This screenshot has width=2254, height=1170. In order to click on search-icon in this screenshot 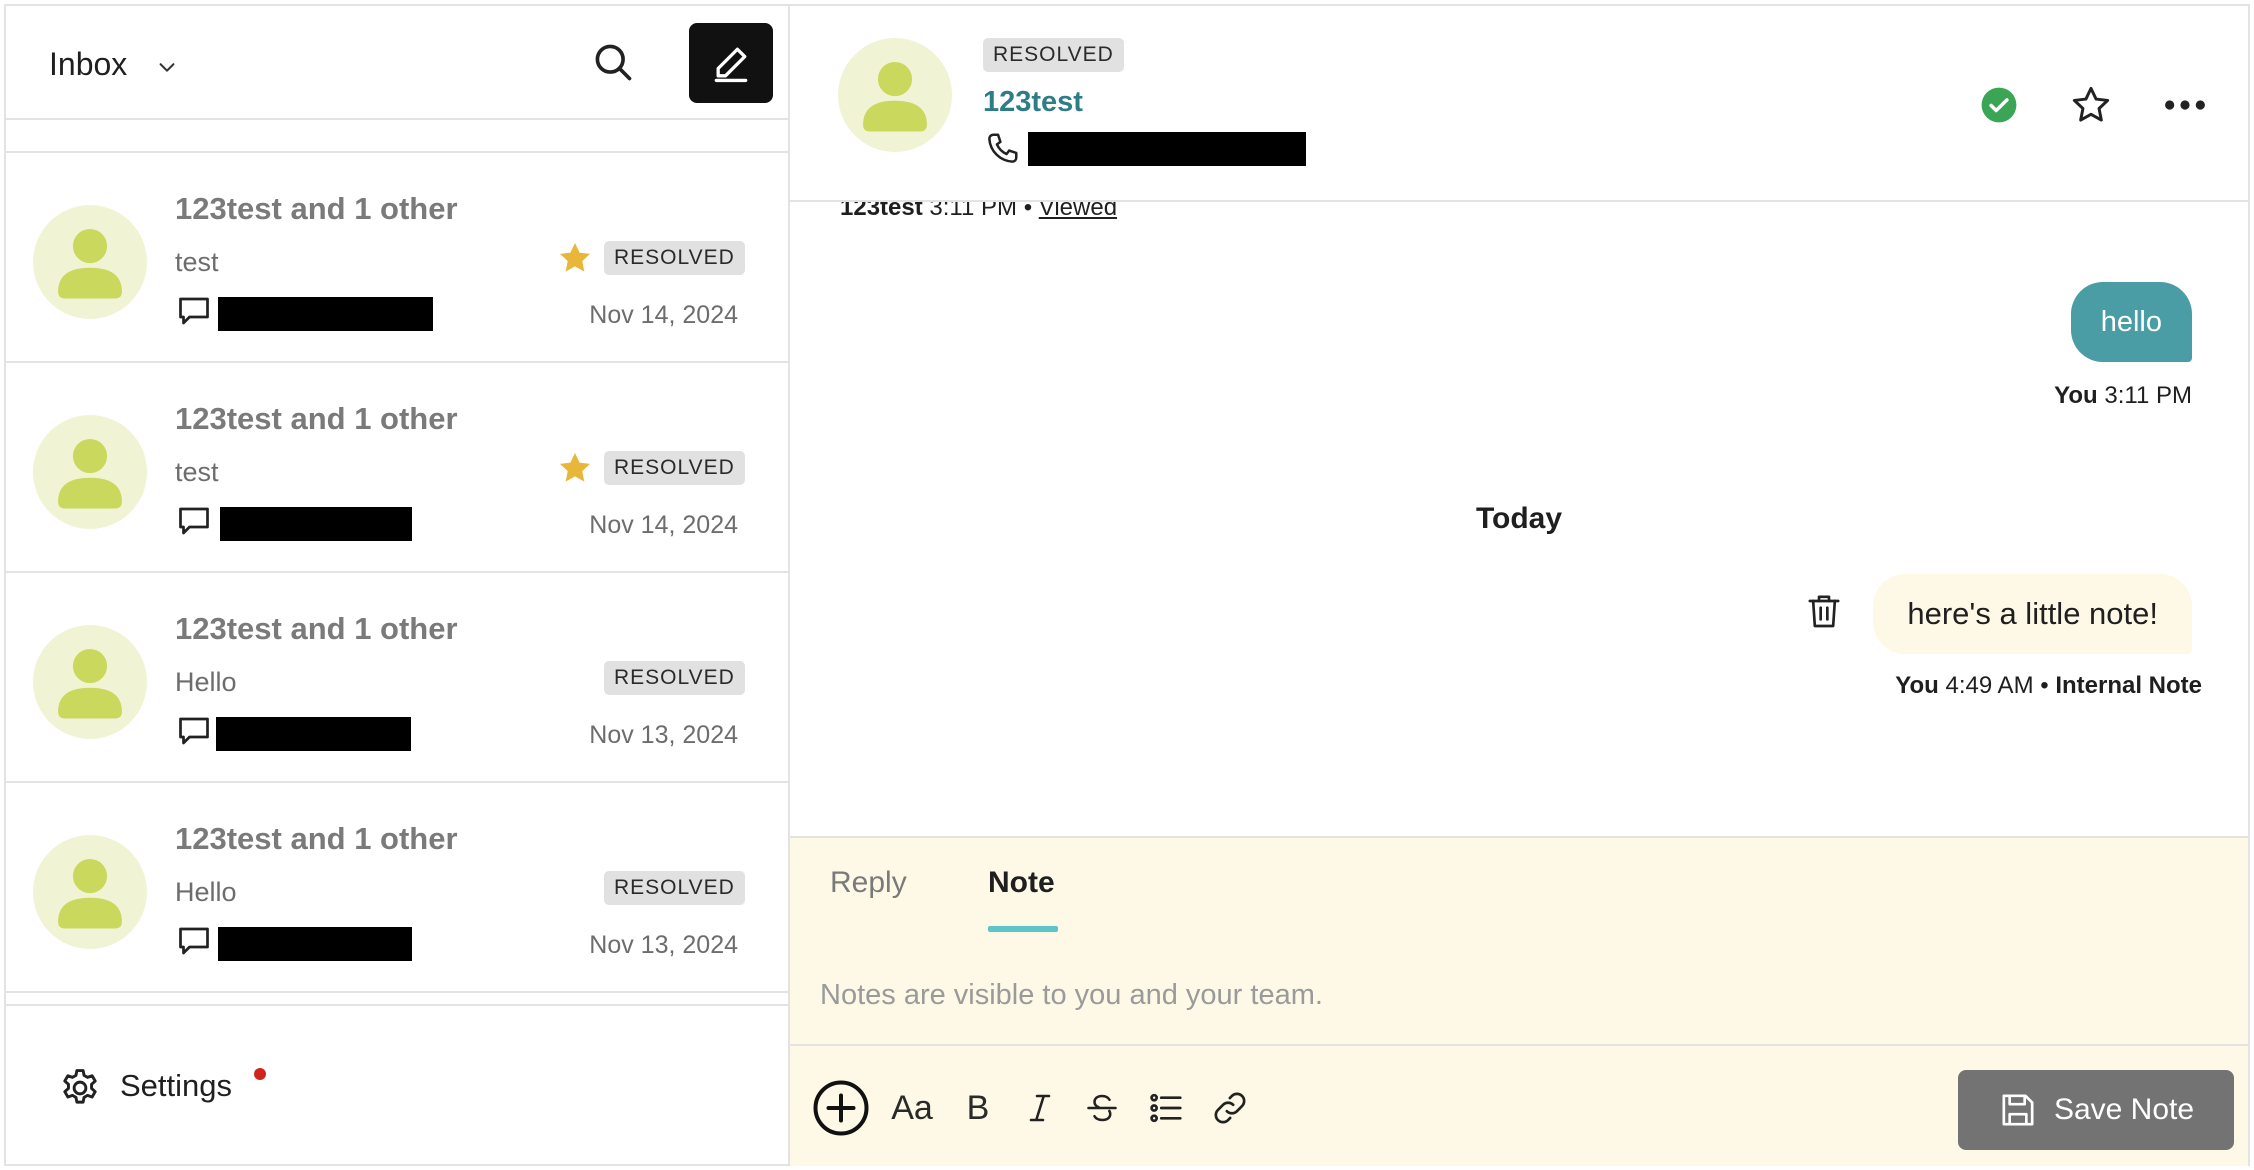, I will do `click(613, 62)`.